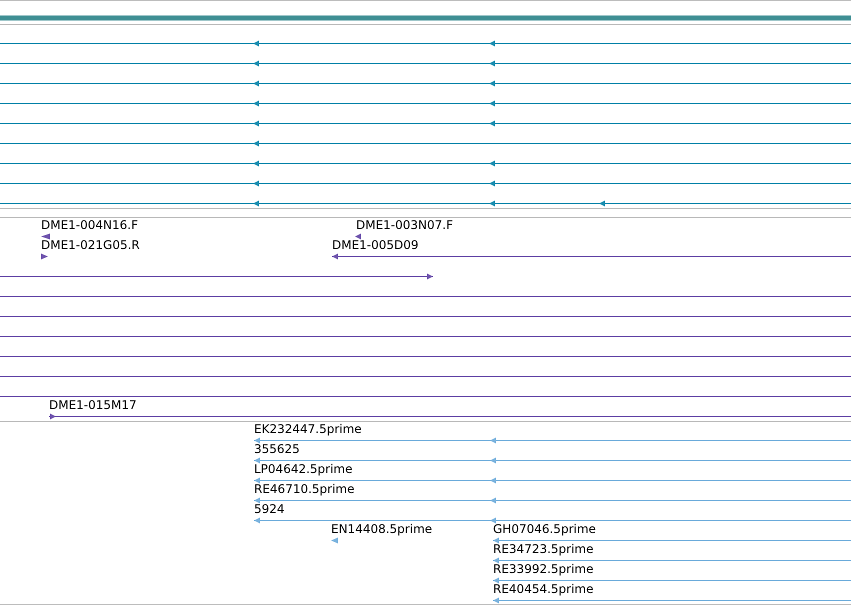  What do you see at coordinates (303, 469) in the screenshot?
I see `feature-label: LP04642.5prime` at bounding box center [303, 469].